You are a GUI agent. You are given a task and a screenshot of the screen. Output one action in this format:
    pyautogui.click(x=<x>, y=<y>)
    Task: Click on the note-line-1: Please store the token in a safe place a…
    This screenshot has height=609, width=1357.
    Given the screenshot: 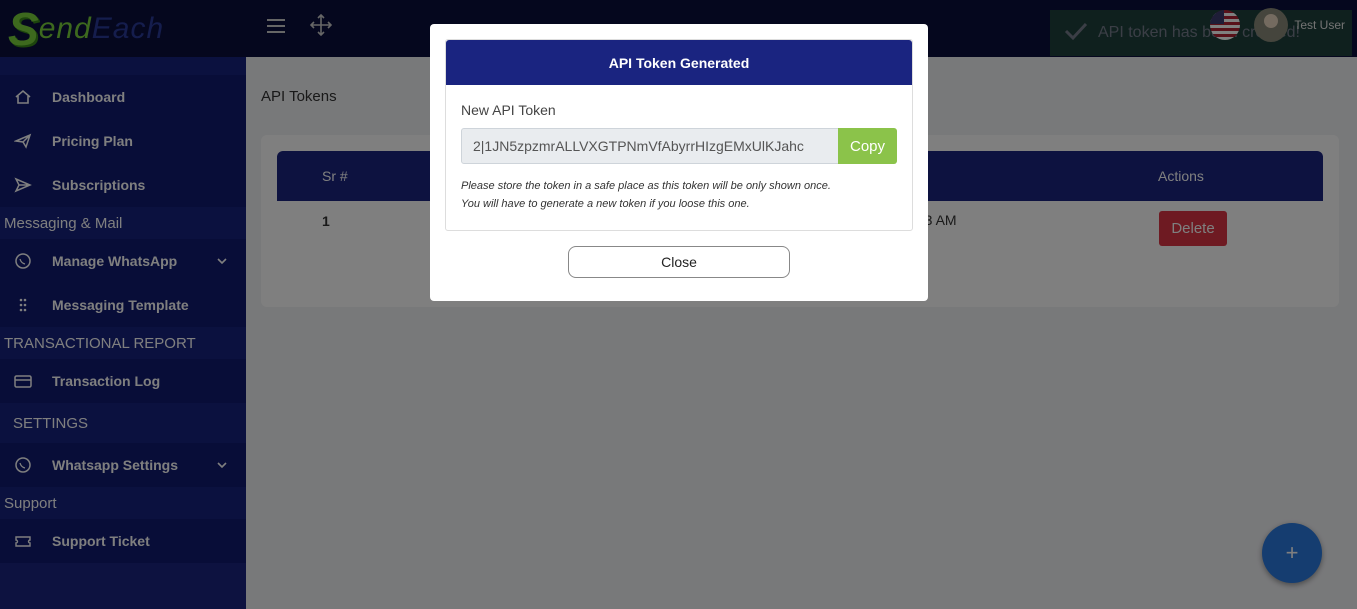 What is the action you would take?
    pyautogui.click(x=646, y=186)
    